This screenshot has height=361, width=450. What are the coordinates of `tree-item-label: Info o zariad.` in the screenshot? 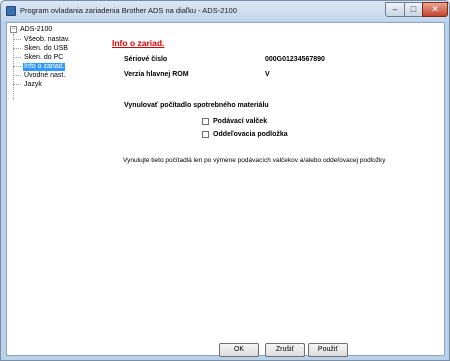 It's located at (44, 66).